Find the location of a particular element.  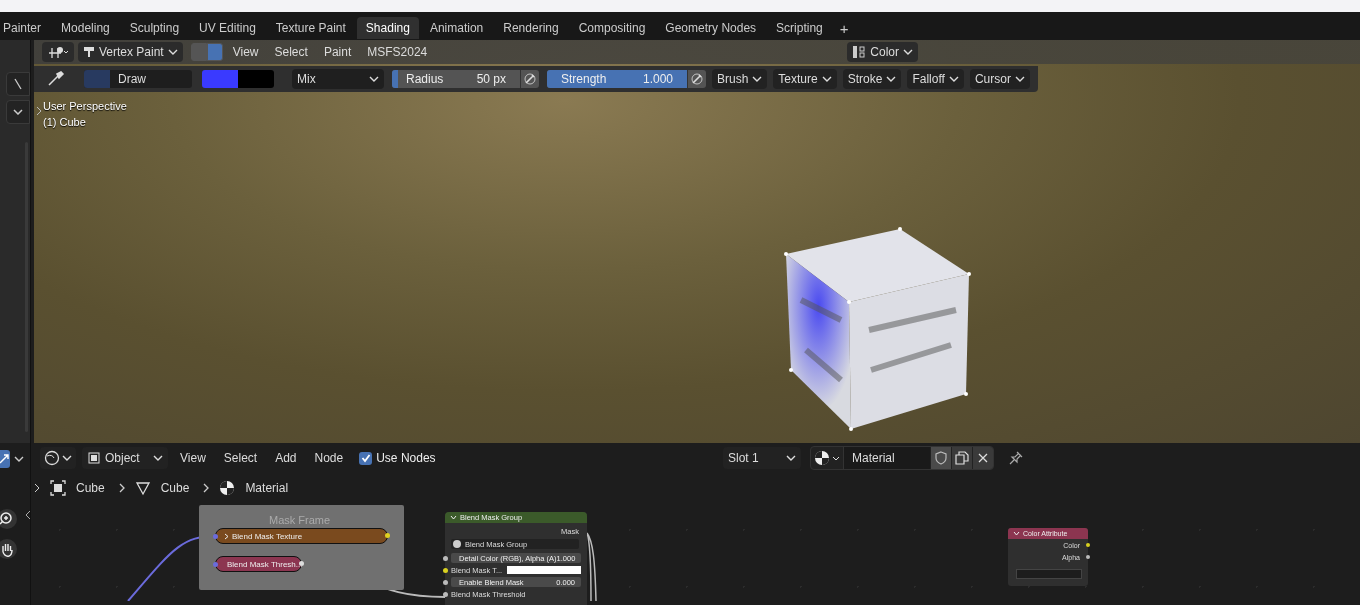

dropdown-button is located at coordinates (18, 112).